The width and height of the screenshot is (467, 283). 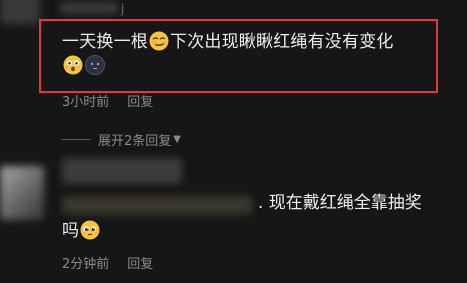 I want to click on avatar, so click(x=22, y=193).